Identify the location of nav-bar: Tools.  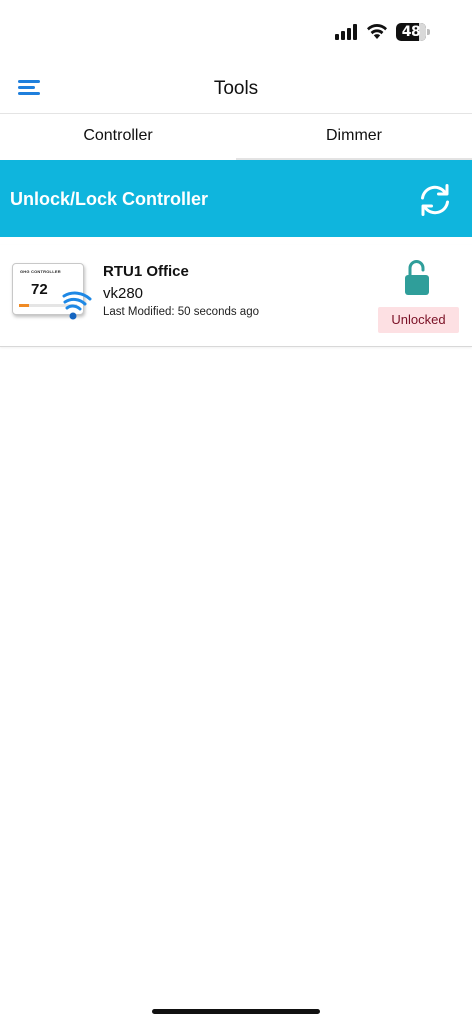
(236, 88).